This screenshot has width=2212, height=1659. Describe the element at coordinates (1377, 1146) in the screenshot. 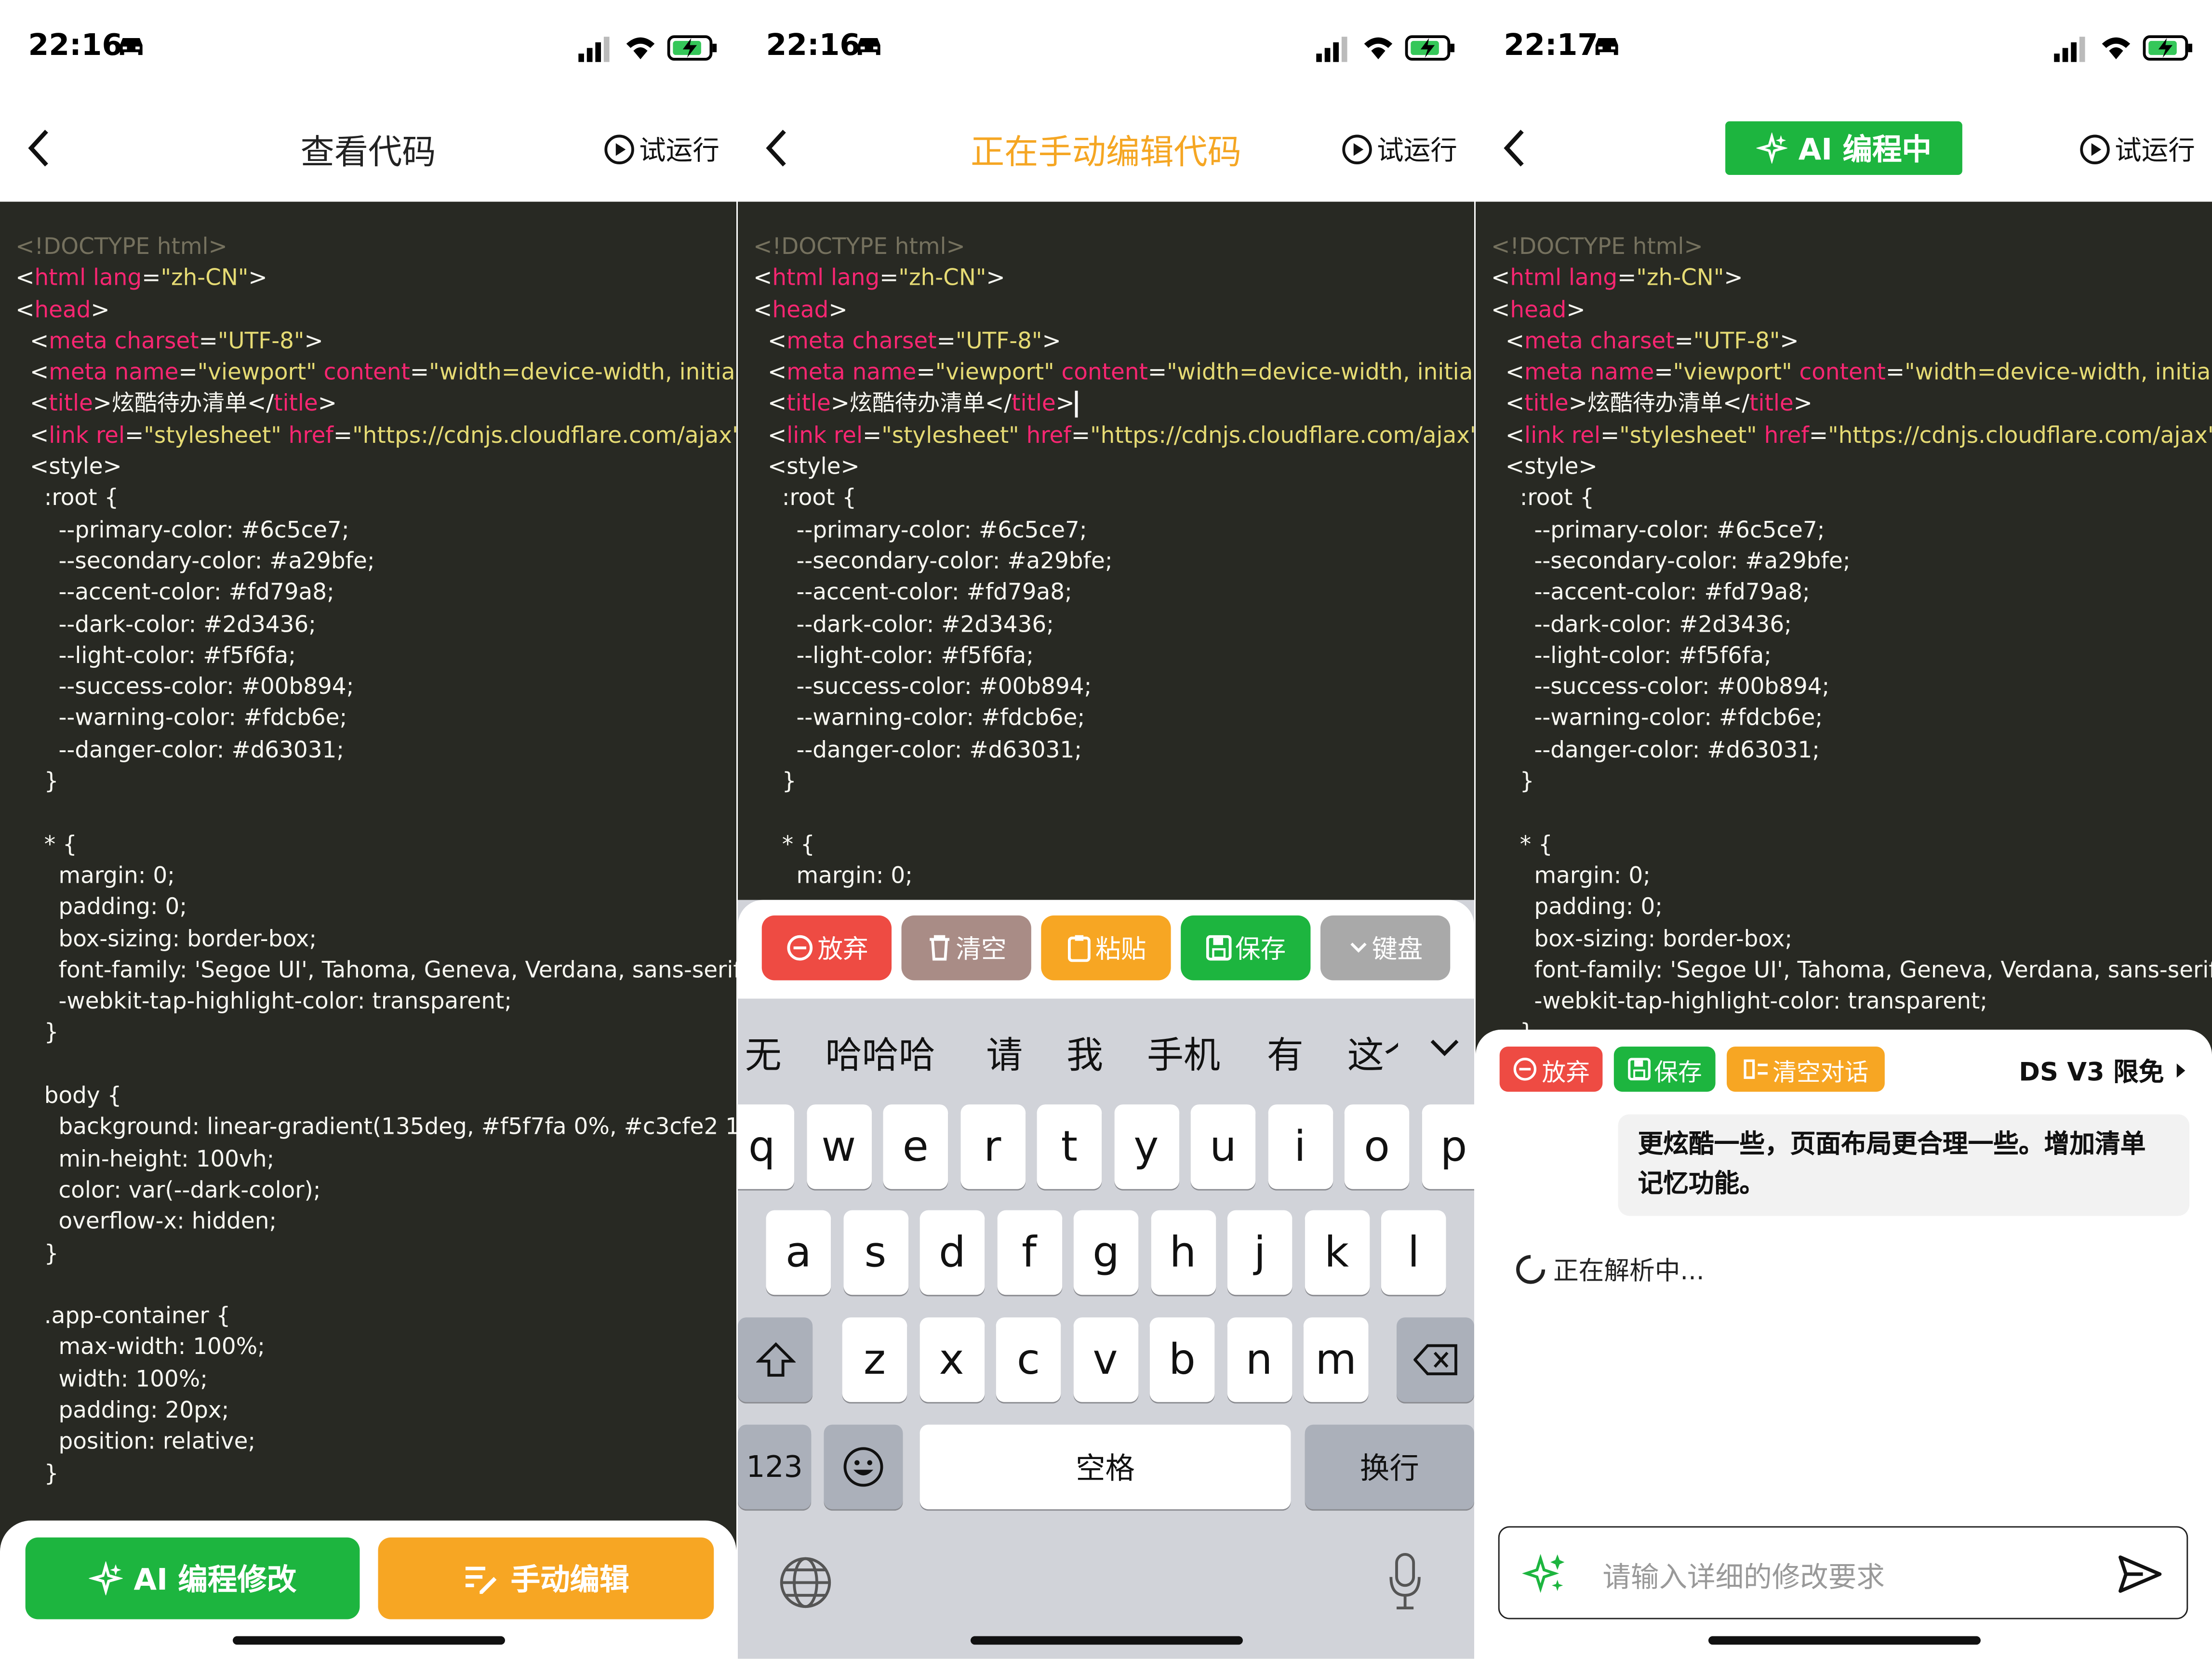

I see `key-o: o` at that location.